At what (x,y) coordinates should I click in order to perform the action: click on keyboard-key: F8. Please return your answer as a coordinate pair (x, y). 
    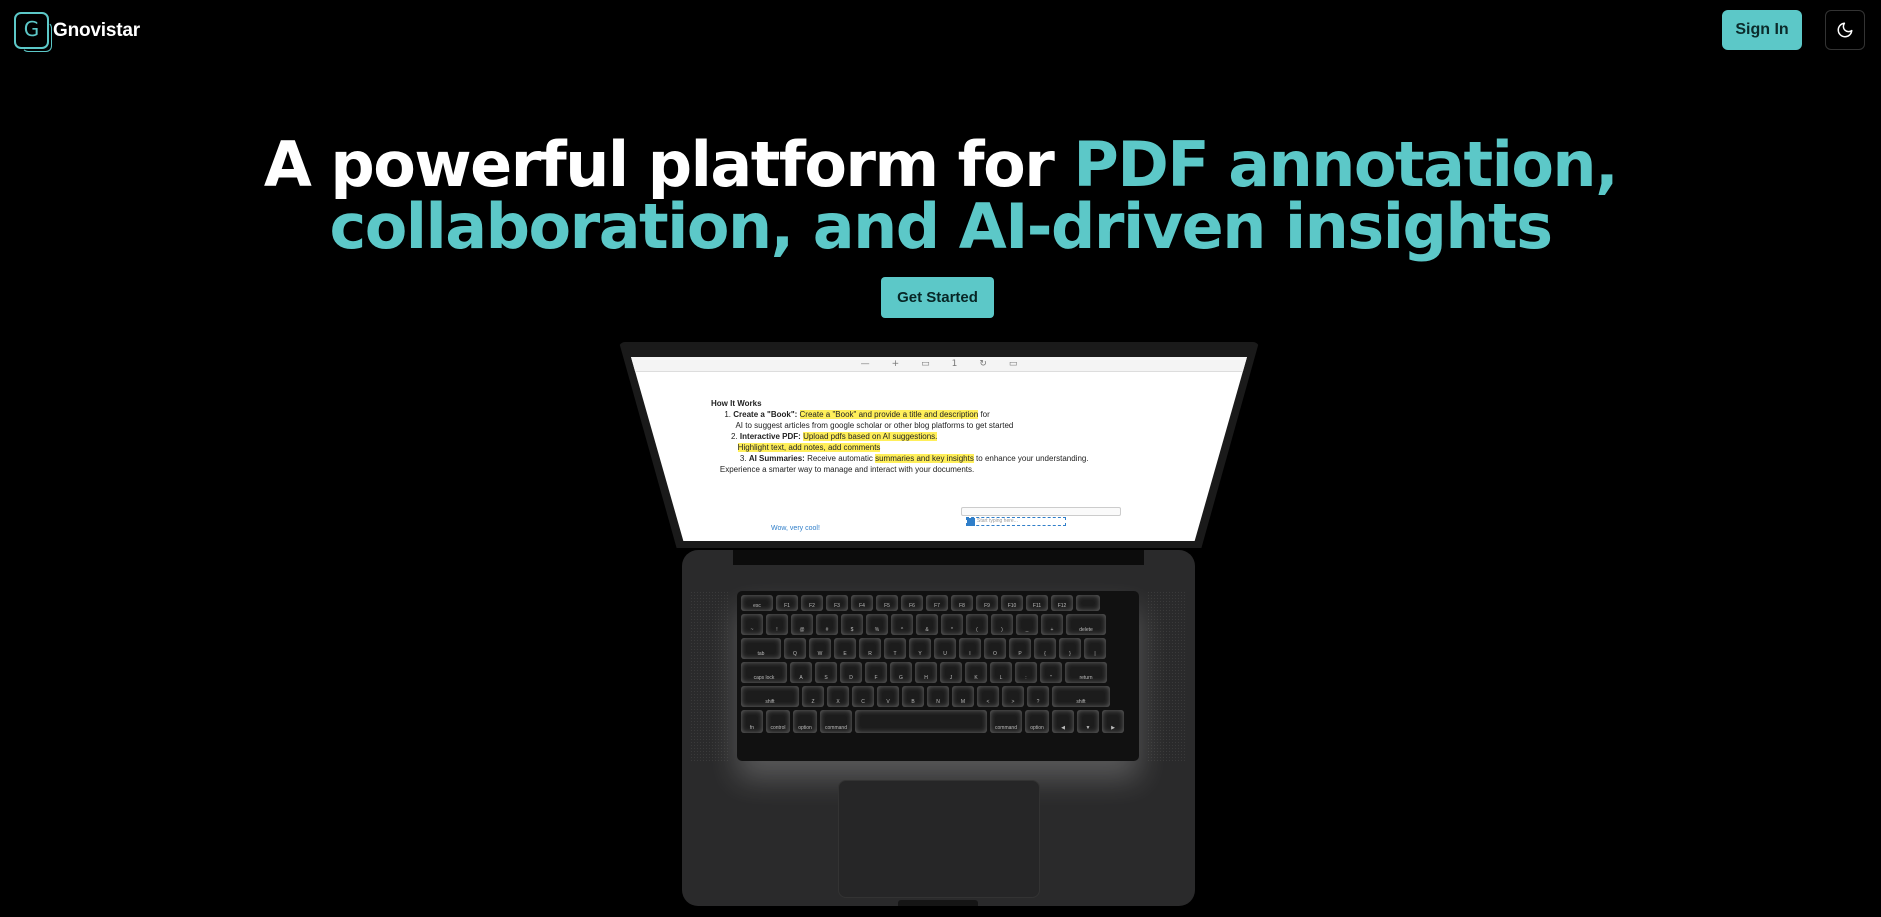
    Looking at the image, I should click on (962, 603).